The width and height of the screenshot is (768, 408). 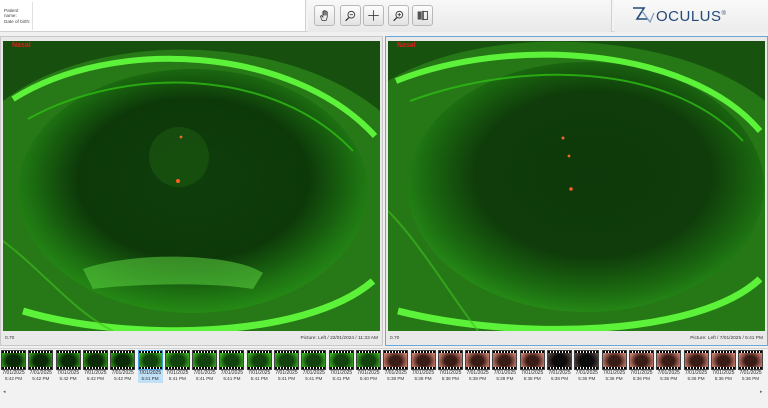 What do you see at coordinates (460, 16) in the screenshot?
I see `image-toolbar` at bounding box center [460, 16].